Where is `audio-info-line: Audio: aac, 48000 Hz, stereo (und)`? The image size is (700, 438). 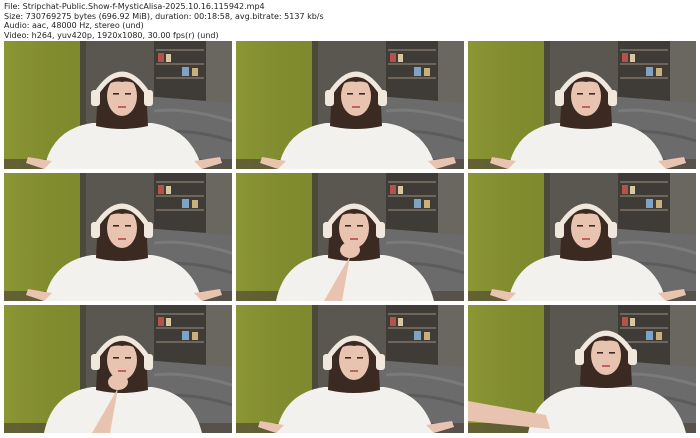
audio-info-line: Audio: aac, 48000 Hz, stereo (und) is located at coordinates (74, 26).